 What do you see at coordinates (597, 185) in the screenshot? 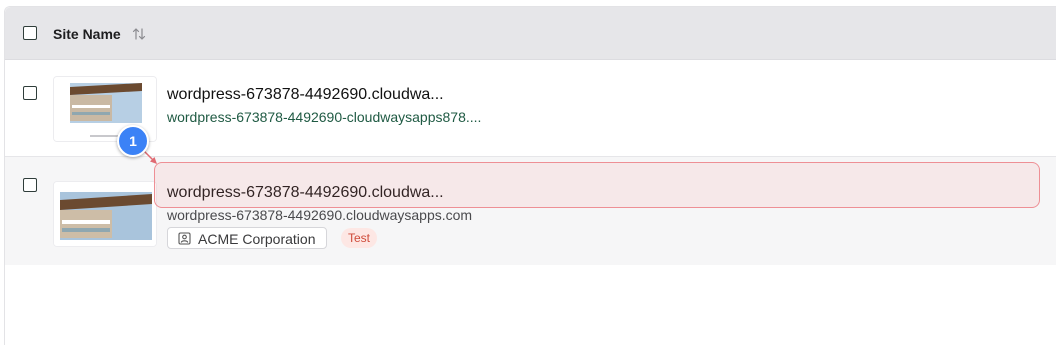
I see `highlight-box` at bounding box center [597, 185].